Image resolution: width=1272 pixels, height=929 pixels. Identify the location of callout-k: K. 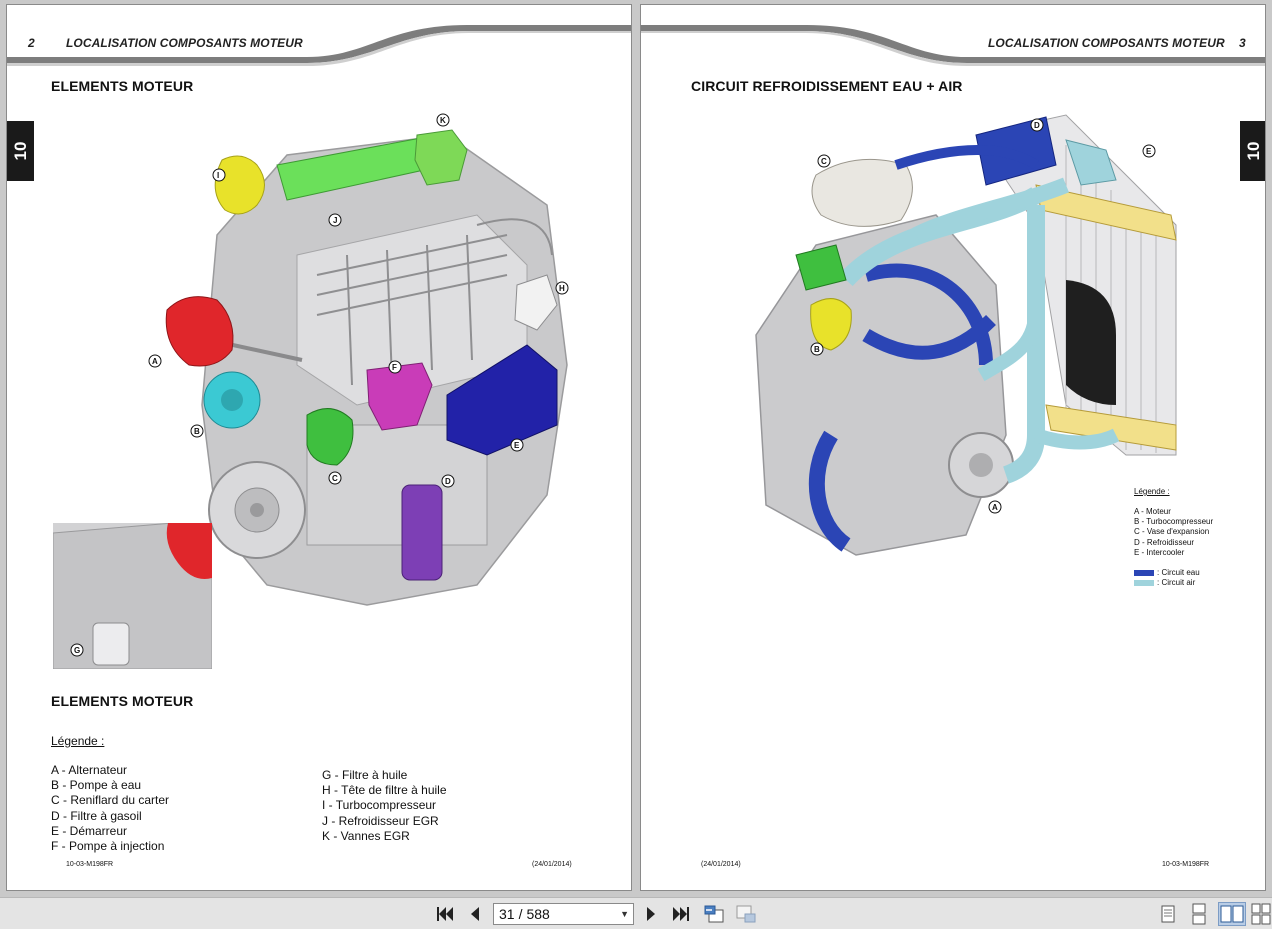
(443, 120).